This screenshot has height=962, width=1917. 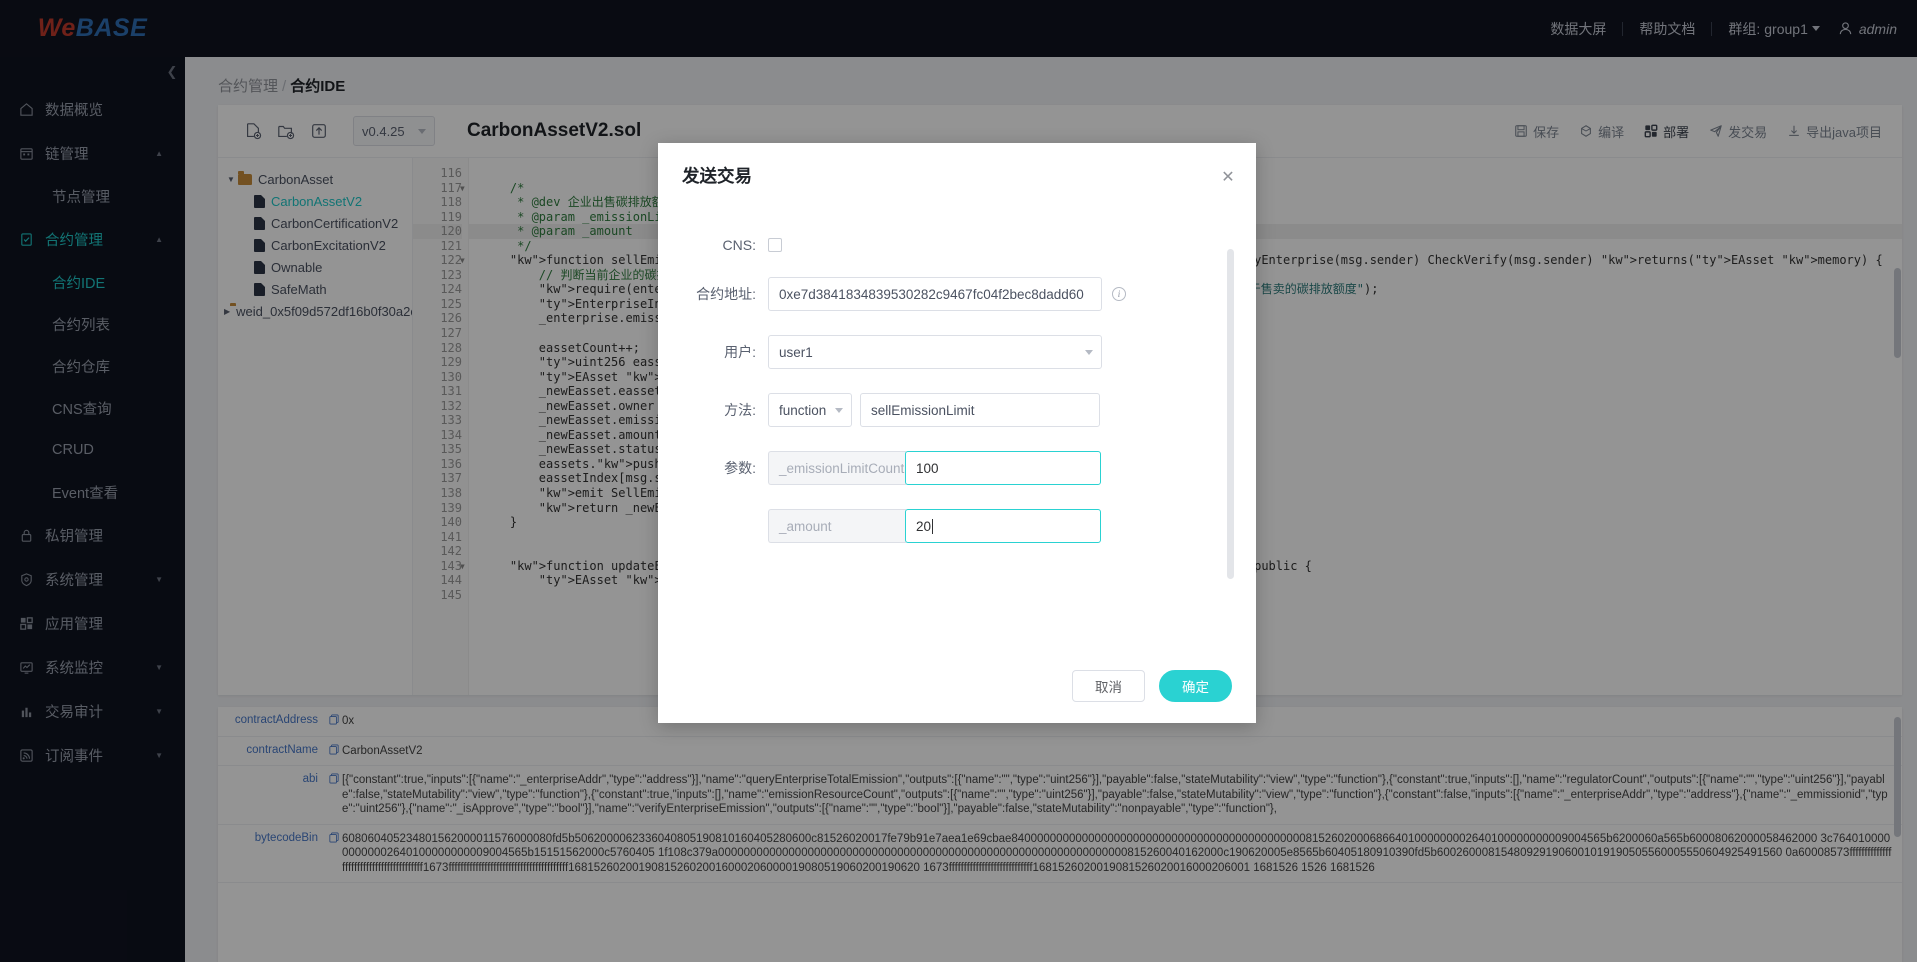 I want to click on method-row: 方法: function sellEmissionLimit, so click(x=957, y=410).